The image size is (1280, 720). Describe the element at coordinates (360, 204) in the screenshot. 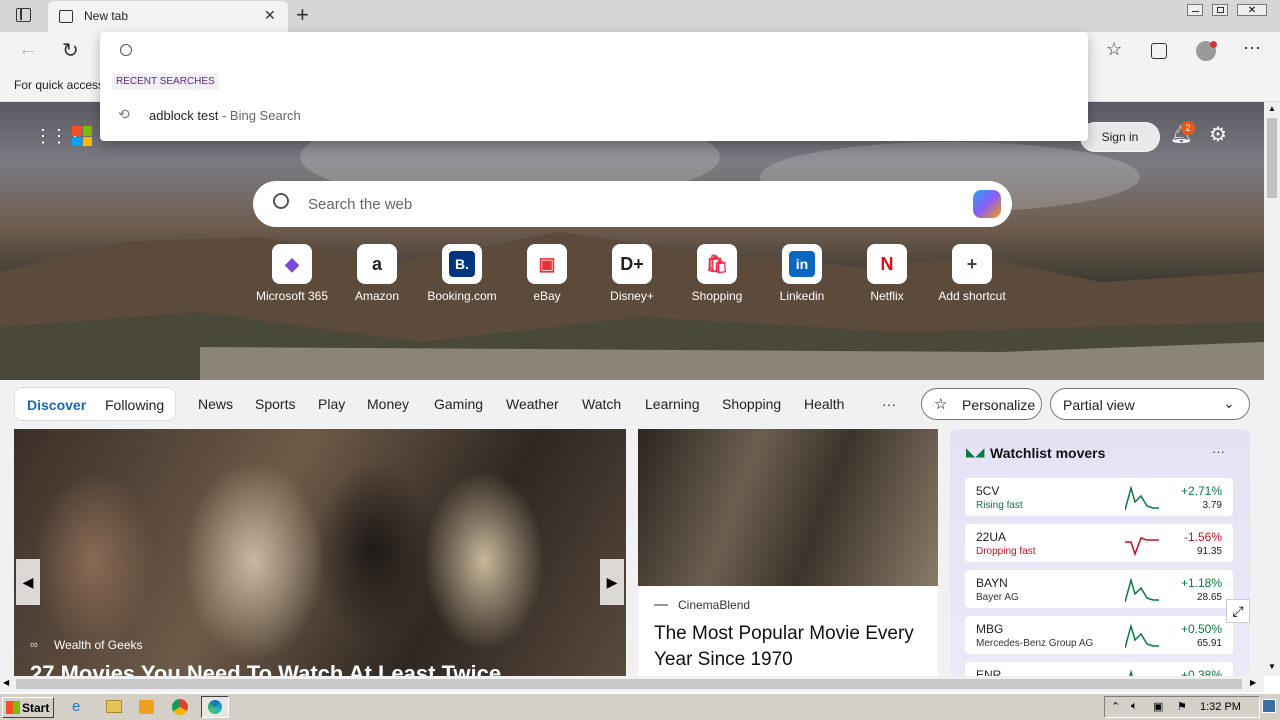

I see `search-input: Search the web` at that location.